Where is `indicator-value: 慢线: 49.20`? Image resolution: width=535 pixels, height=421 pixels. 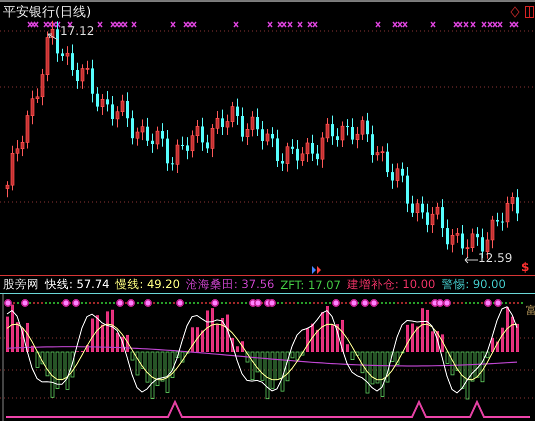
indicator-value: 慢线: 49.20 is located at coordinates (147, 284).